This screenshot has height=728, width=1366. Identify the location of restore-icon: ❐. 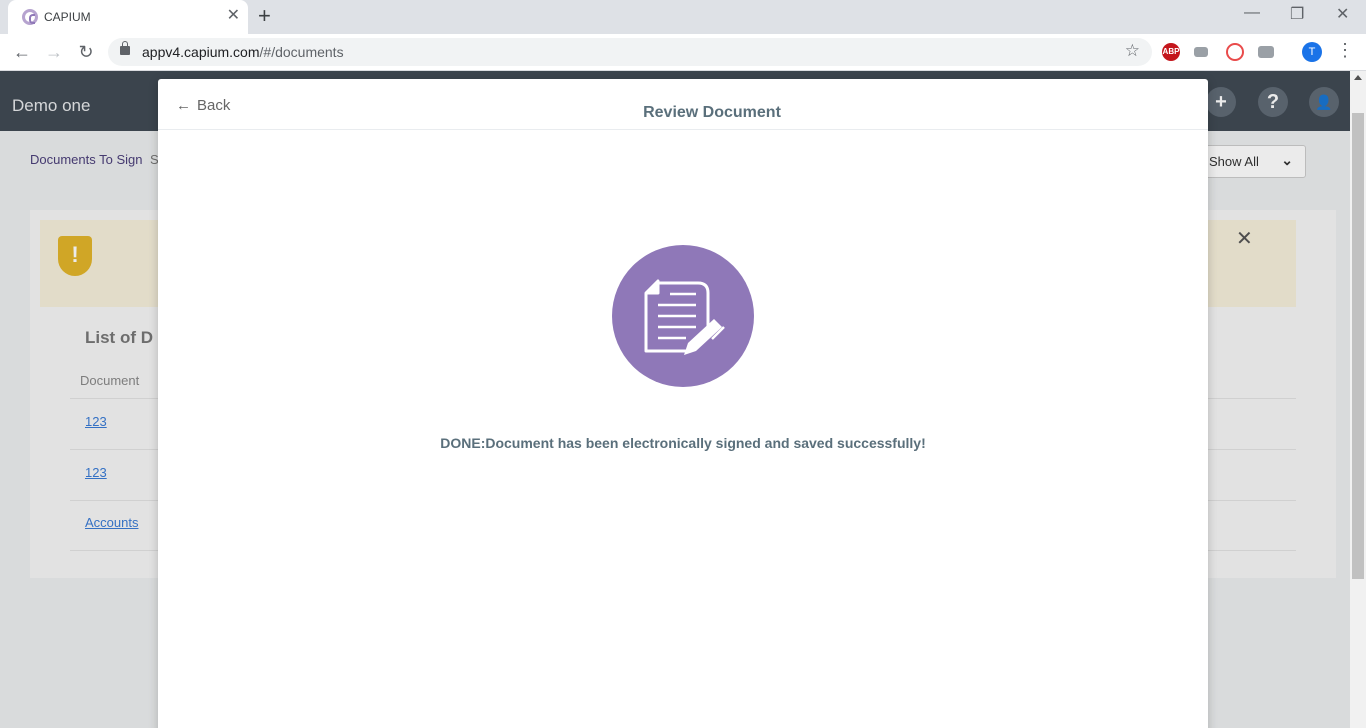
(1297, 14).